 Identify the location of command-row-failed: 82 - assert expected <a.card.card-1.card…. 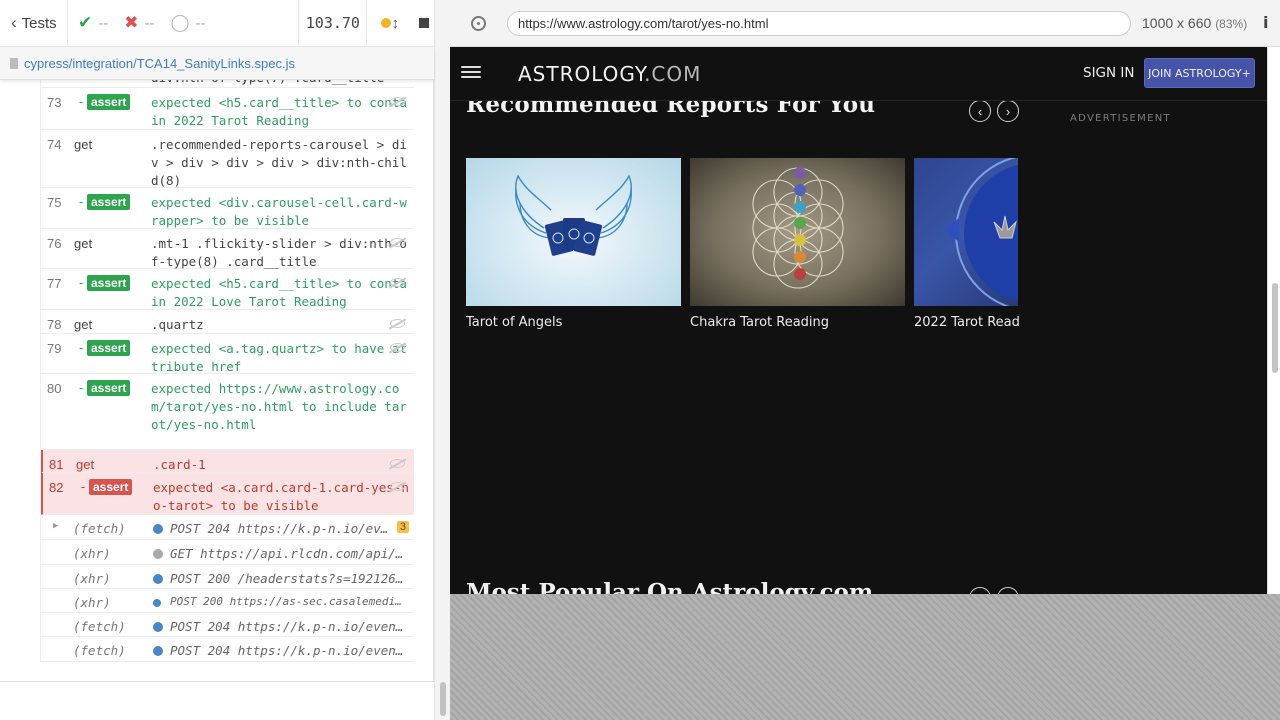
(227, 494).